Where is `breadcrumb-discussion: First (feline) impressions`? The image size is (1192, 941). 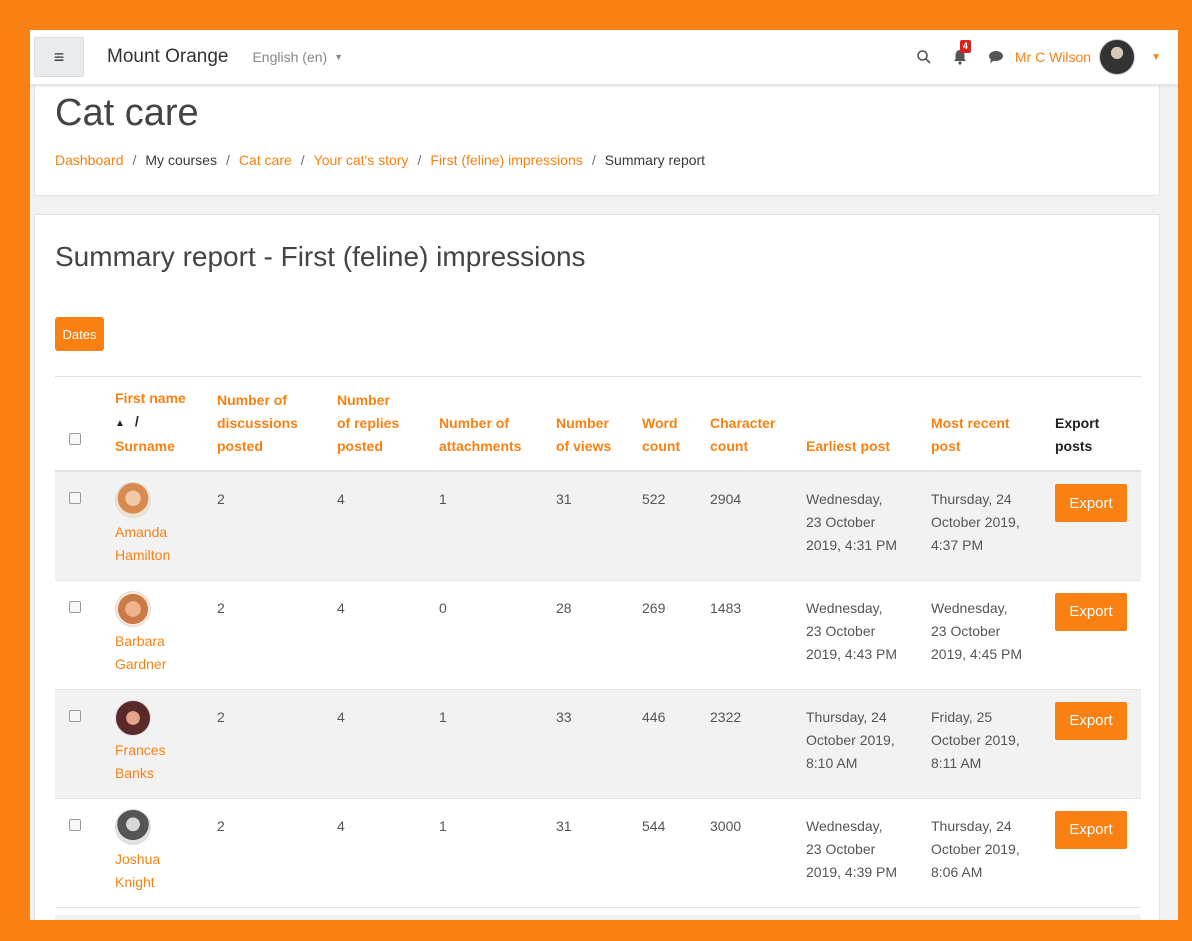 breadcrumb-discussion: First (feline) impressions is located at coordinates (506, 160).